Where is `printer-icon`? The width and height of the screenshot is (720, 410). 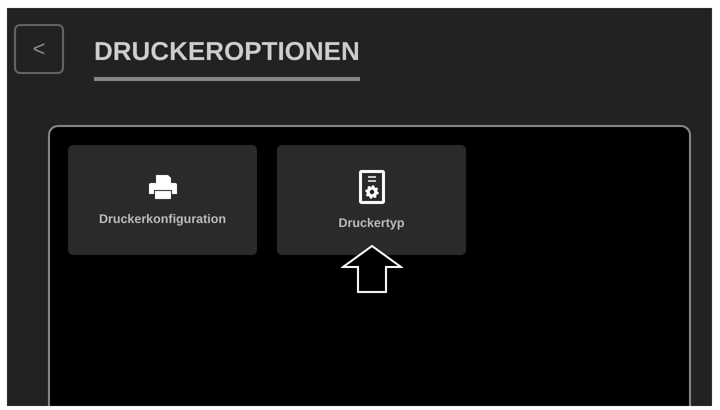
printer-icon is located at coordinates (162, 187).